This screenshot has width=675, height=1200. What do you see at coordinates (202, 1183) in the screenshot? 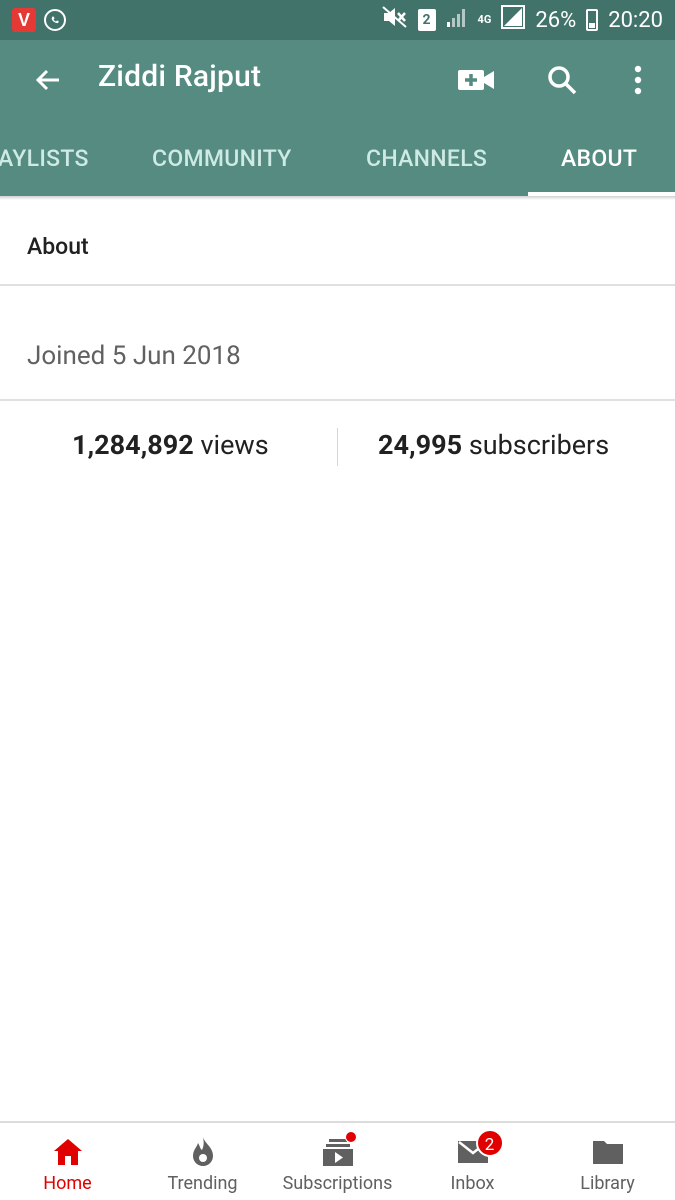
I see `nav-trending-label: Trending` at bounding box center [202, 1183].